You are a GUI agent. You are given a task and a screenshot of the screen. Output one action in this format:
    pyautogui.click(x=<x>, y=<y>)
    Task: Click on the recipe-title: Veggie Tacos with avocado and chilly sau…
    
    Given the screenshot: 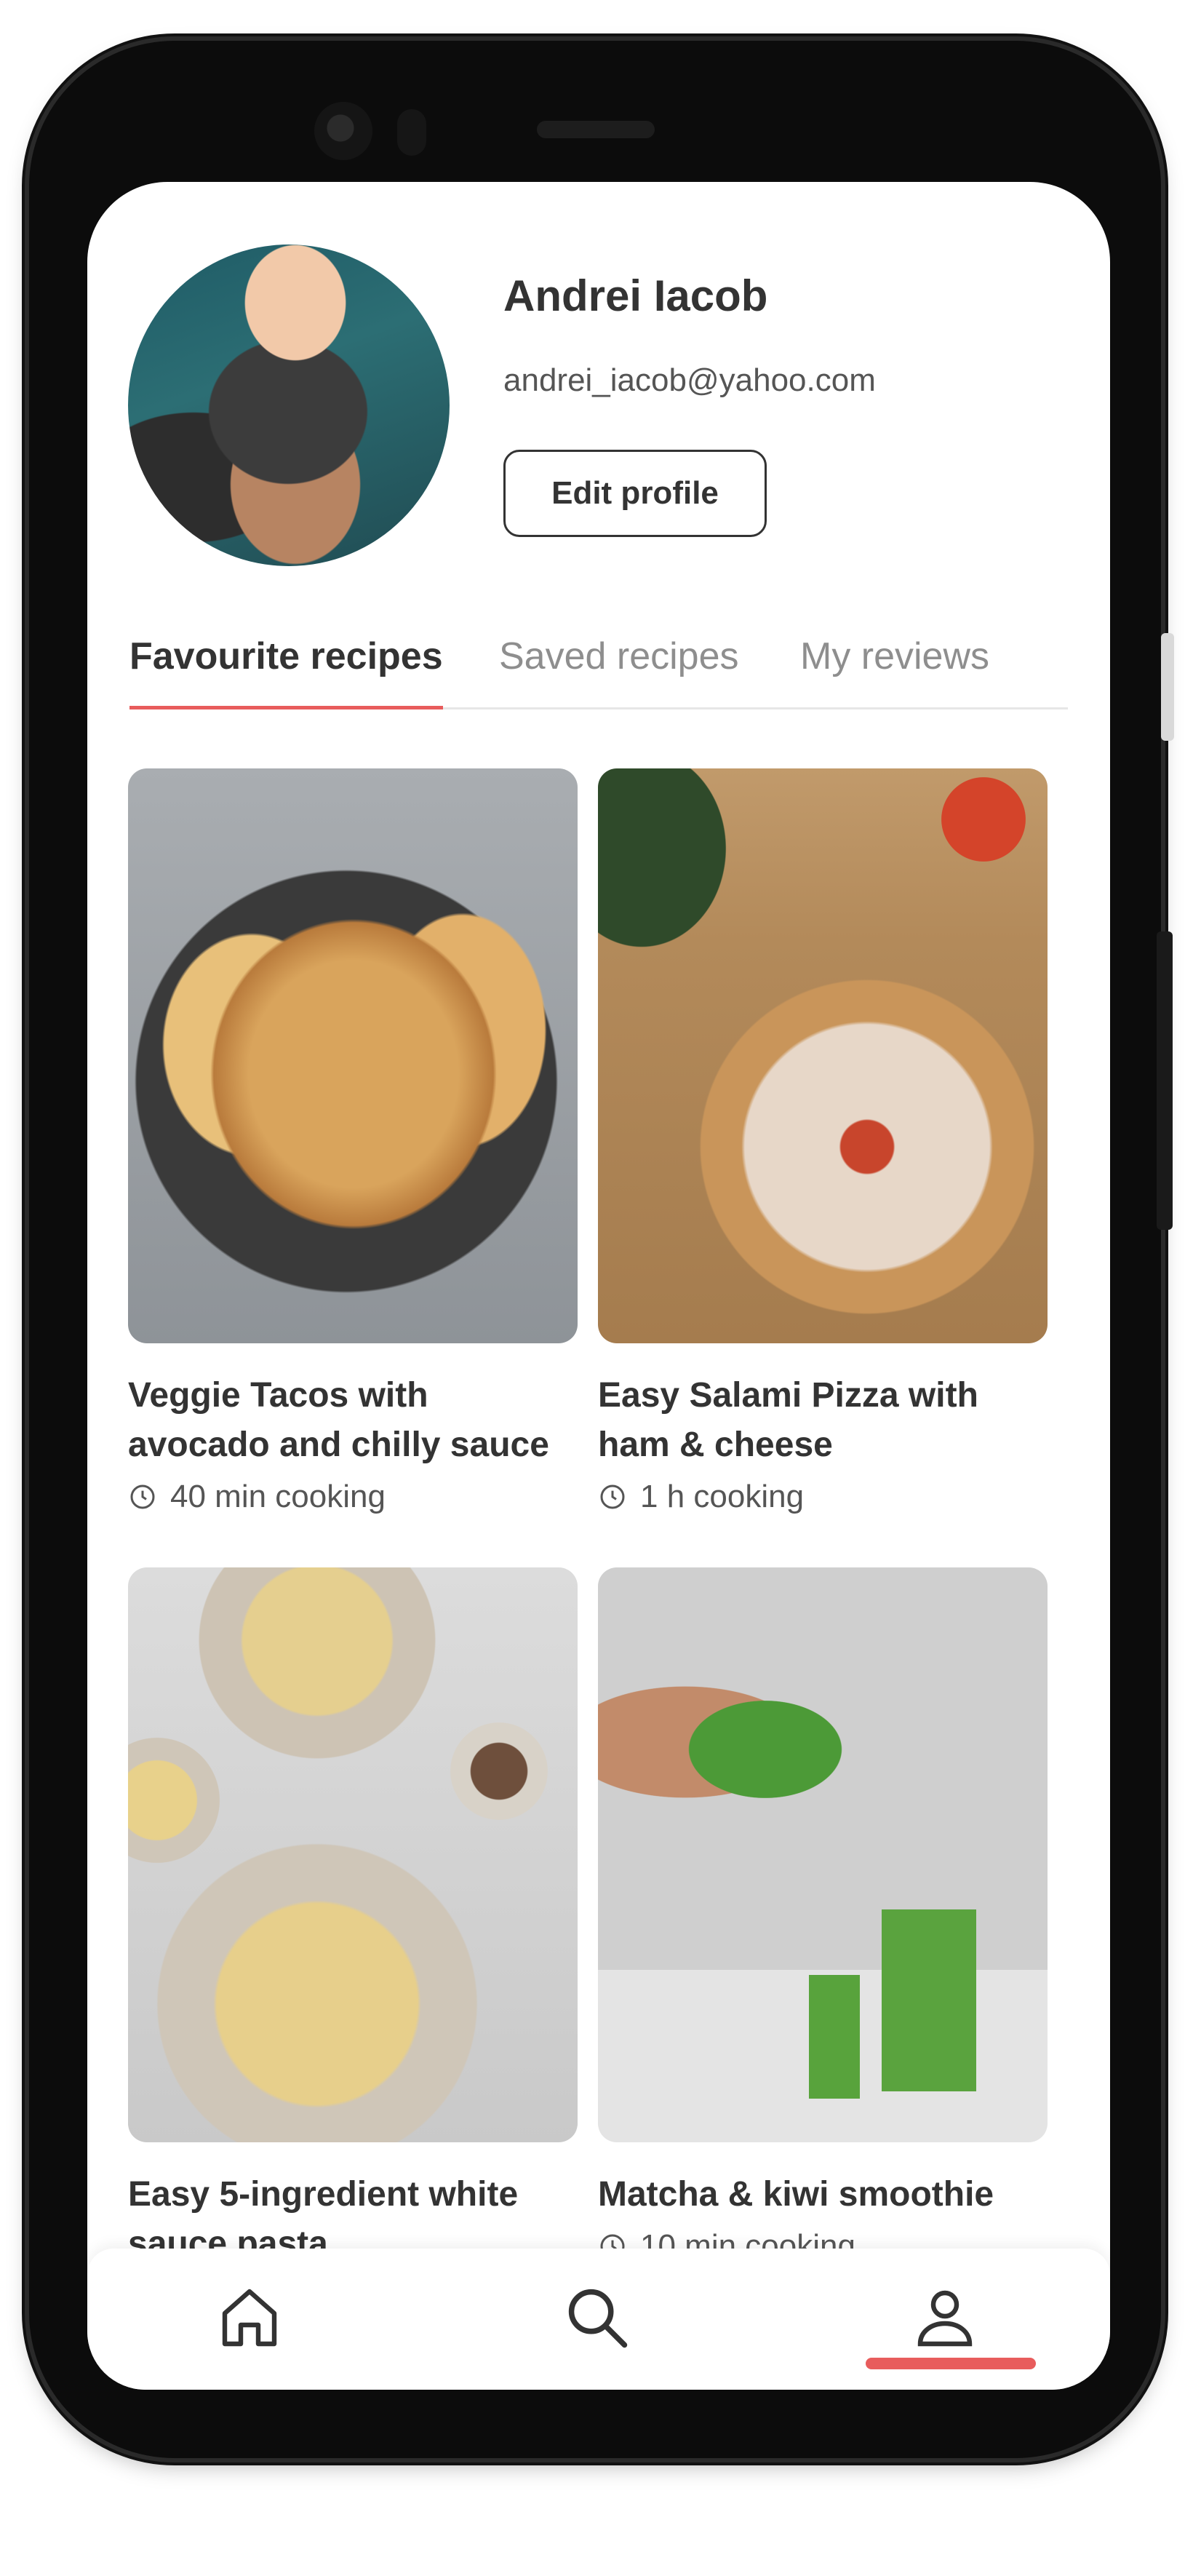 What is the action you would take?
    pyautogui.click(x=338, y=1420)
    